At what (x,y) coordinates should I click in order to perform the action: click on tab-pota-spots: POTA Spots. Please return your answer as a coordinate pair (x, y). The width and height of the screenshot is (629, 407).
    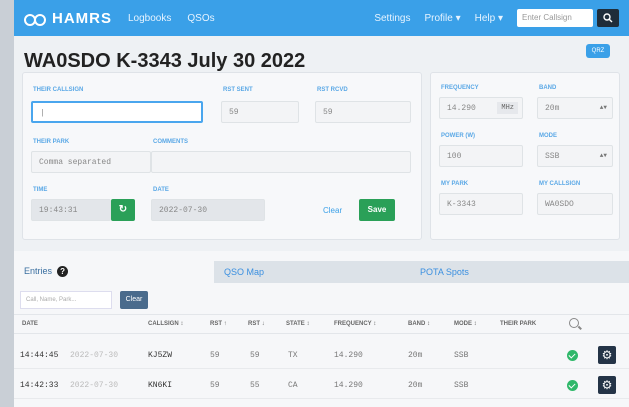
    Looking at the image, I should click on (519, 272).